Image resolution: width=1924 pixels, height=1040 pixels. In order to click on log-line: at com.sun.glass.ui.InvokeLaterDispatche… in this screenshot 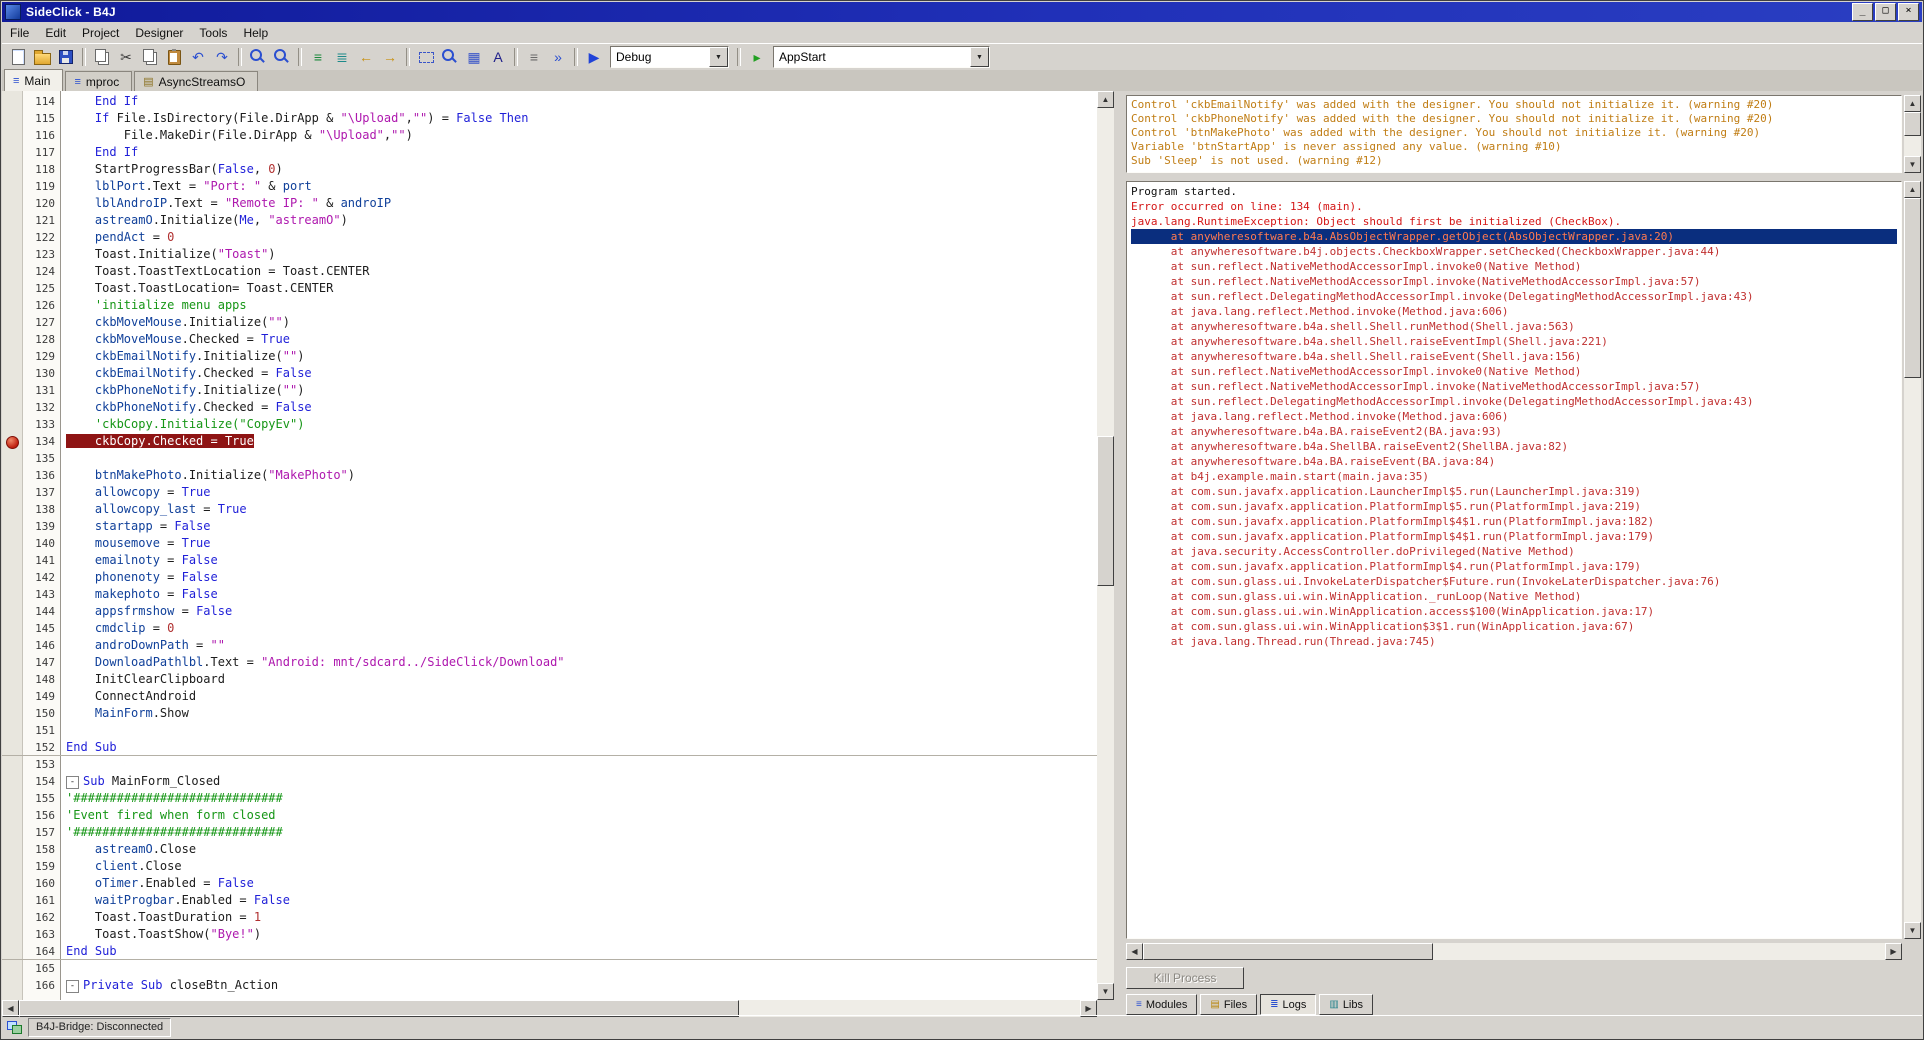, I will do `click(1514, 581)`.